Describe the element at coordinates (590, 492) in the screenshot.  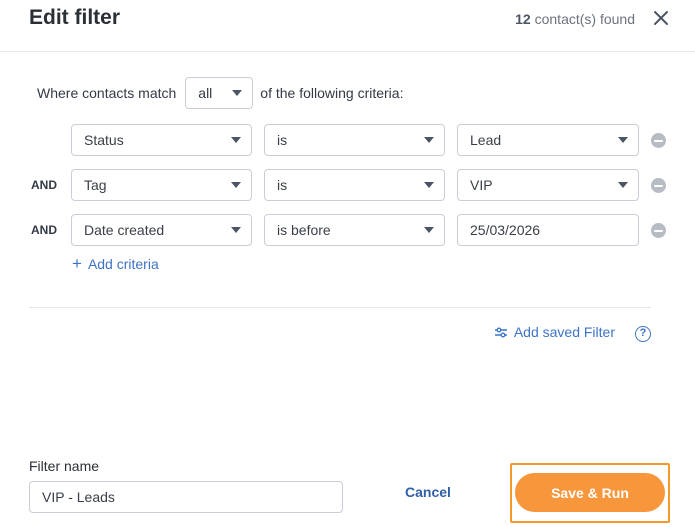
I see `save-and-run-button: Save & Run` at that location.